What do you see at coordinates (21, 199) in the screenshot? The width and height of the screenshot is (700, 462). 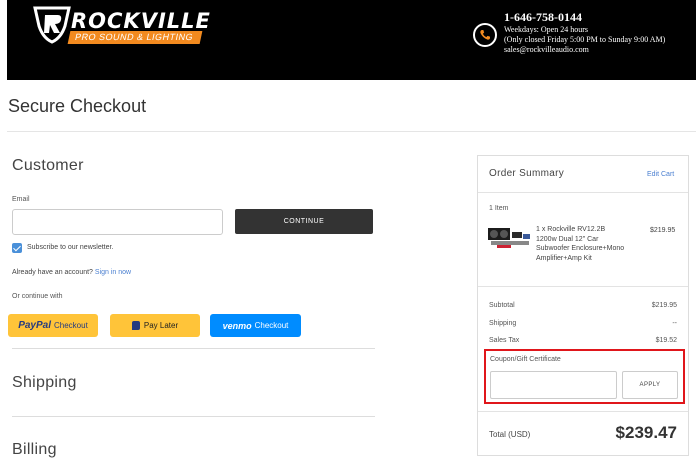 I see `email-label: Email` at bounding box center [21, 199].